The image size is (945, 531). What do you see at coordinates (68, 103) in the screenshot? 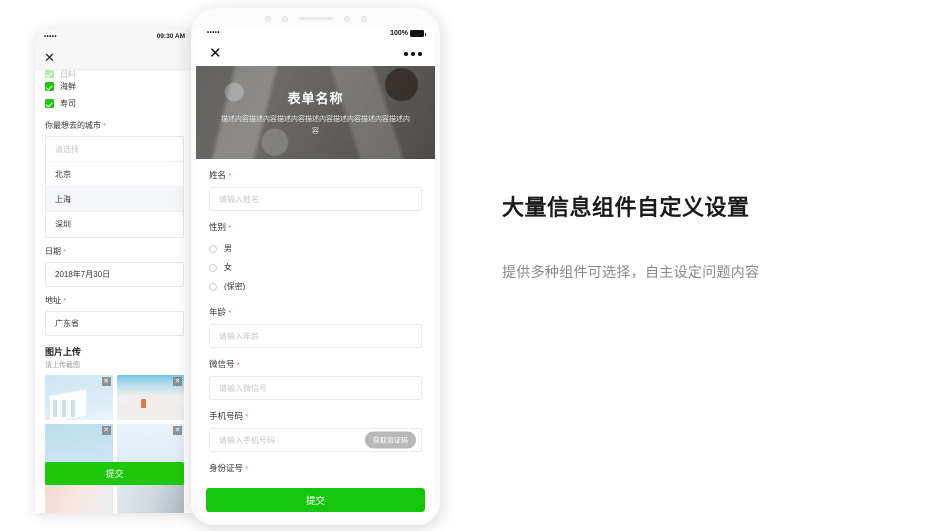
I see `checkbox-label: 寿司` at bounding box center [68, 103].